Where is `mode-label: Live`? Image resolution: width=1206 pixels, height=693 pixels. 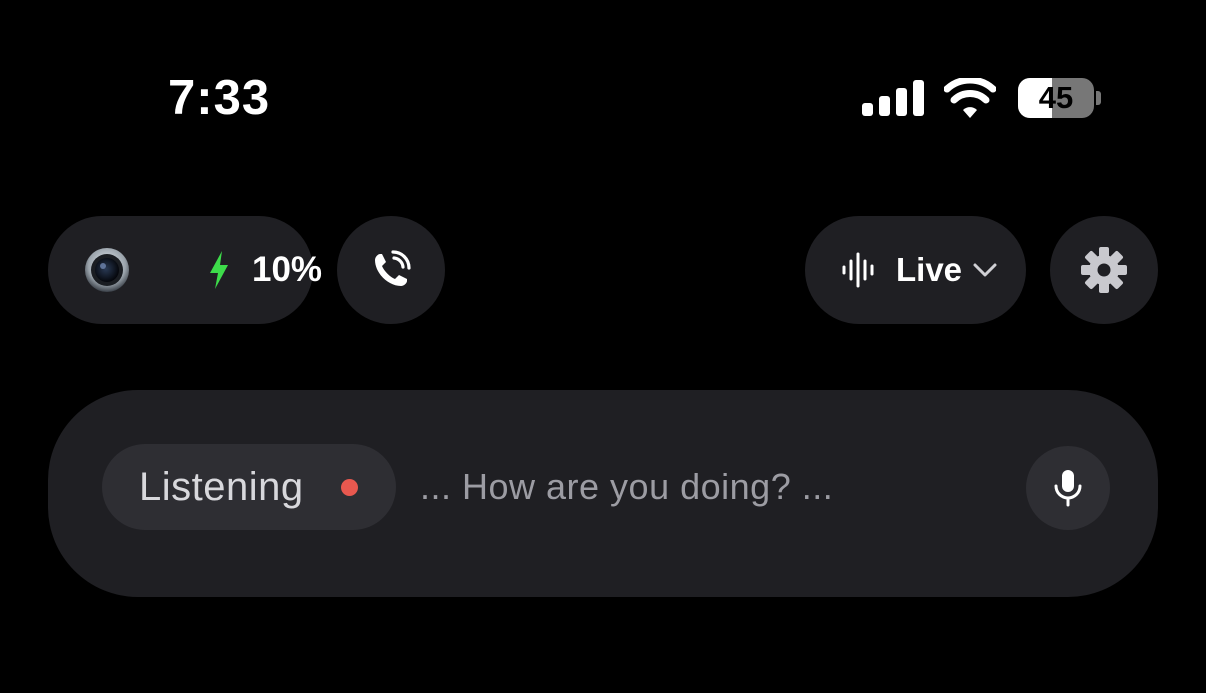 mode-label: Live is located at coordinates (929, 269).